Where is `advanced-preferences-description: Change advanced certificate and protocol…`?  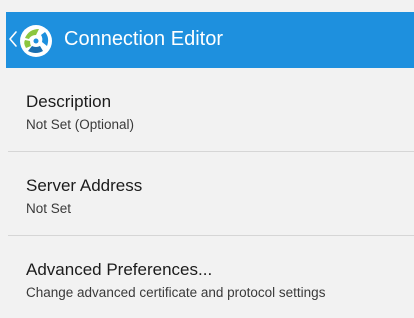 advanced-preferences-description: Change advanced certificate and protocol… is located at coordinates (176, 292).